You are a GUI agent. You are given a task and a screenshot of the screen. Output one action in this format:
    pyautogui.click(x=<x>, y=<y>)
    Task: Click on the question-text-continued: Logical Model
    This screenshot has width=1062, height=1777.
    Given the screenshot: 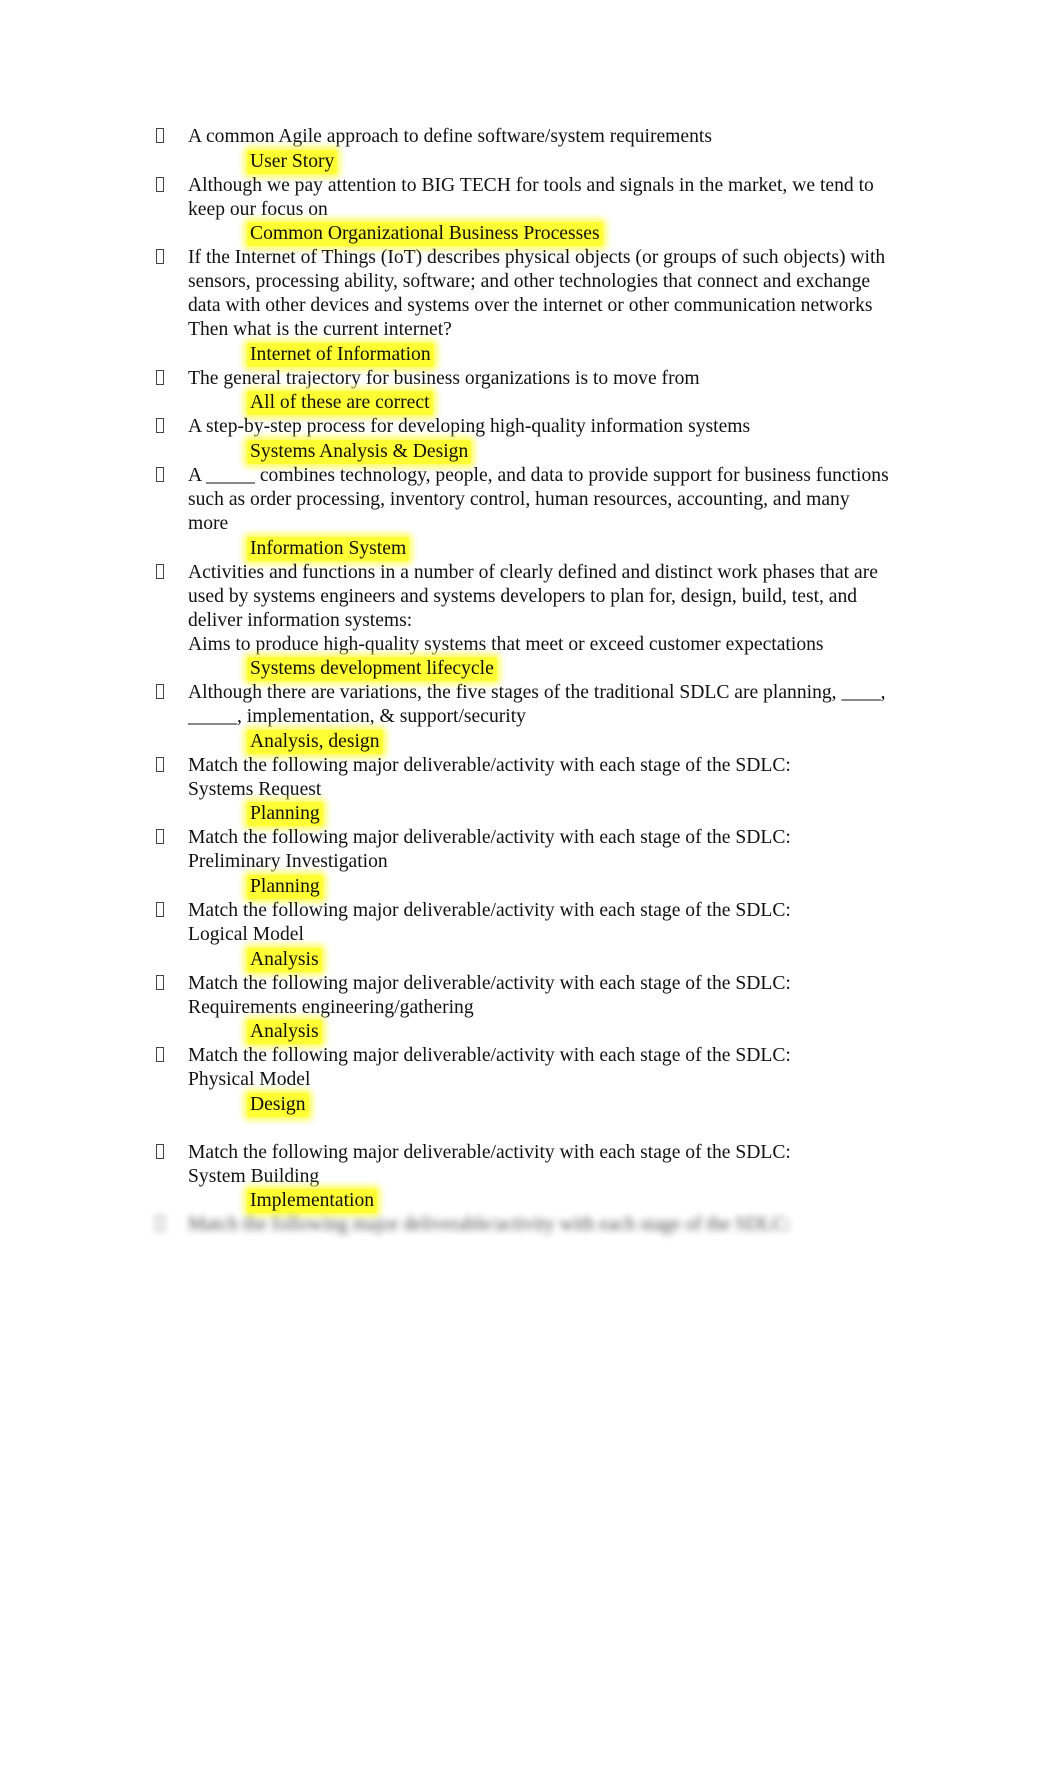 What is the action you would take?
    pyautogui.click(x=246, y=934)
    